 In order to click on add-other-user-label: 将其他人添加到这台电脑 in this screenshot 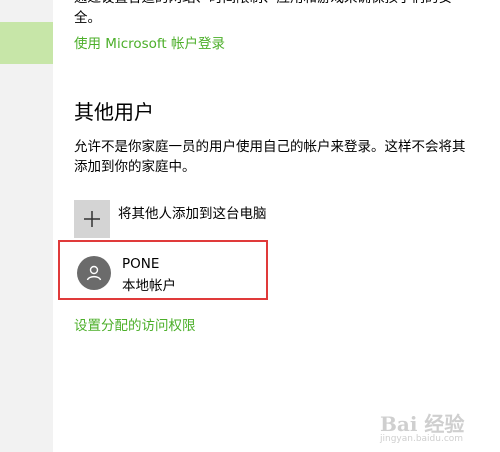, I will do `click(192, 214)`.